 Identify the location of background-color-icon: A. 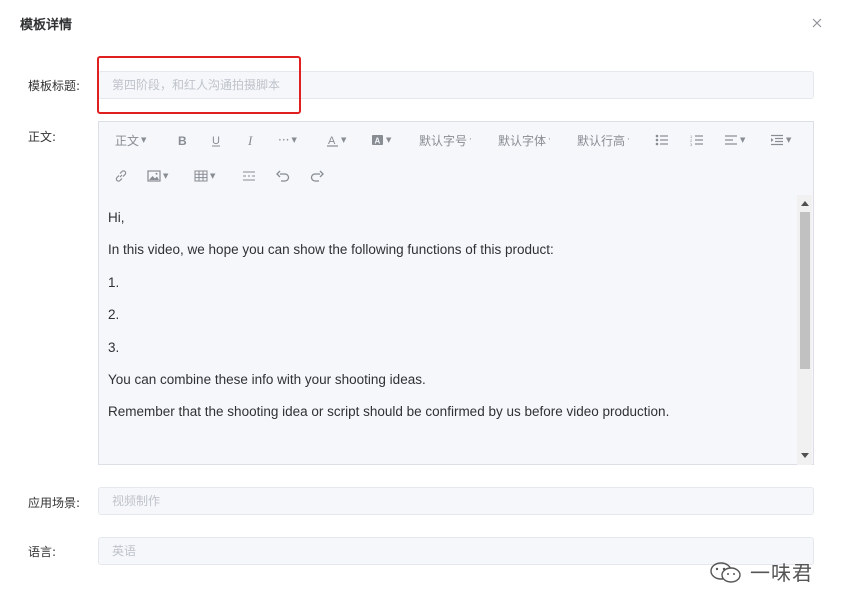
(377, 140).